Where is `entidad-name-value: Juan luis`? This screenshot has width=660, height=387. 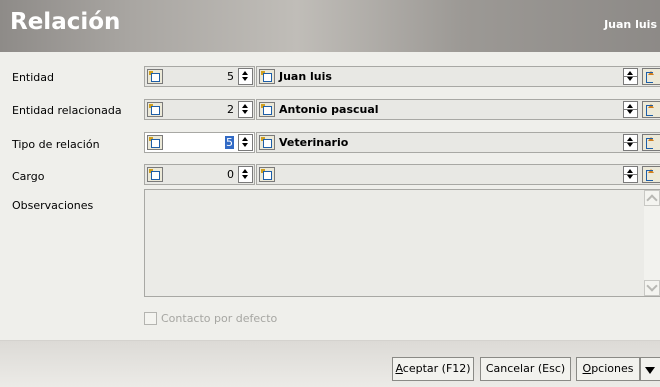
entidad-name-value: Juan luis is located at coordinates (305, 76).